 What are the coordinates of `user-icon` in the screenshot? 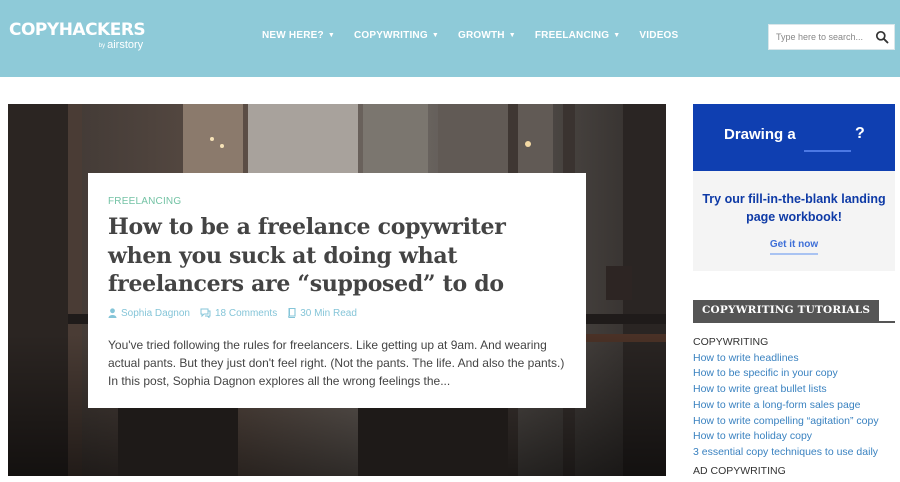 It's located at (112, 313).